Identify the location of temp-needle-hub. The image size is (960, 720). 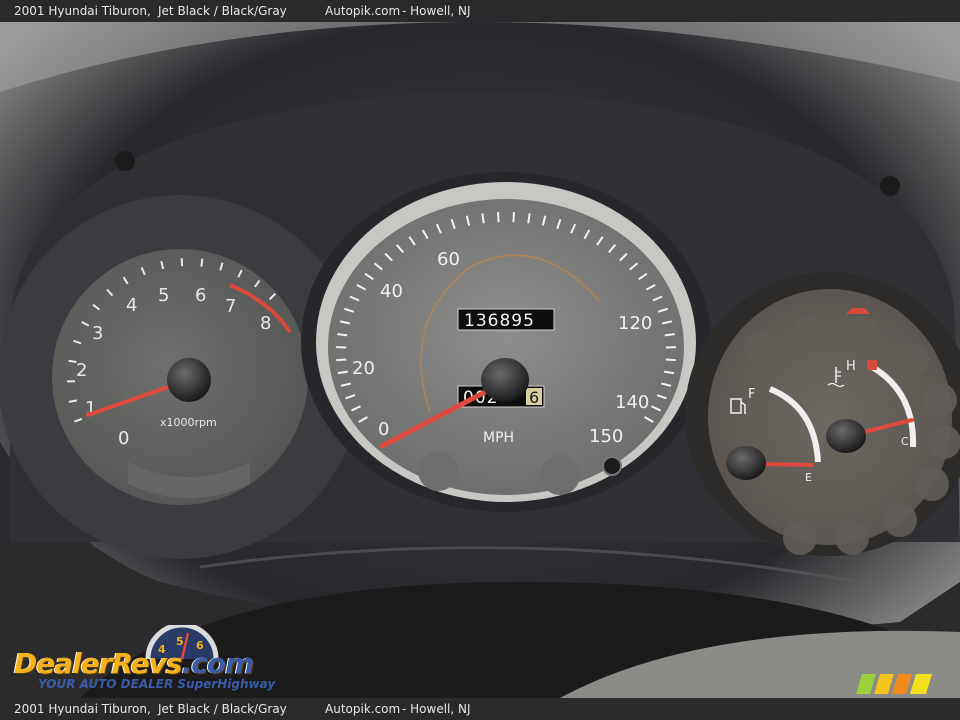
(846, 436).